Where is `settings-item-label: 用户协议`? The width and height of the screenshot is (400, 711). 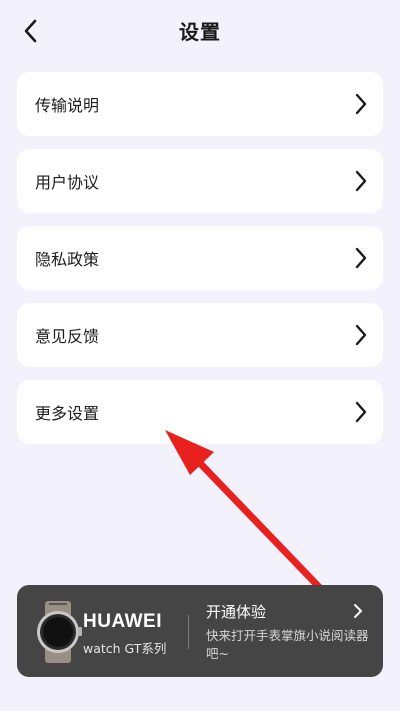 settings-item-label: 用户协议 is located at coordinates (67, 182).